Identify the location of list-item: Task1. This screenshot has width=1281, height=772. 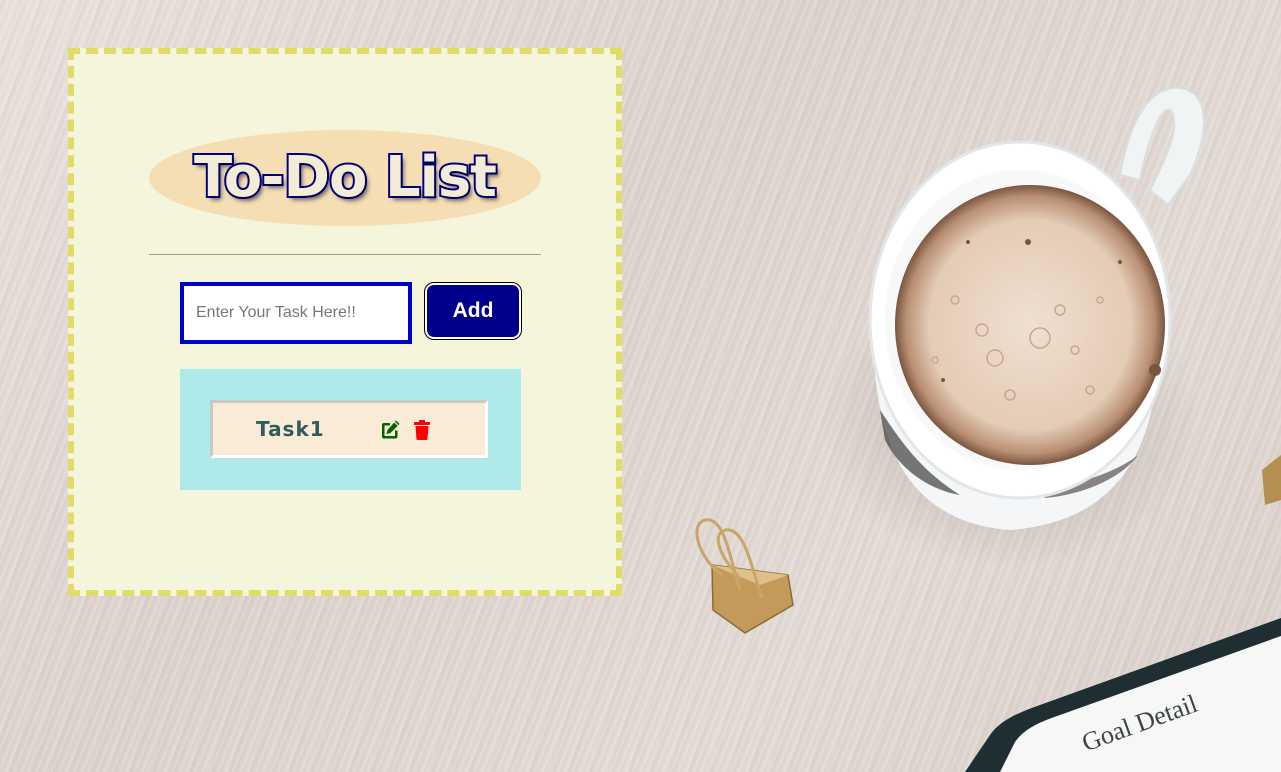
(349, 429).